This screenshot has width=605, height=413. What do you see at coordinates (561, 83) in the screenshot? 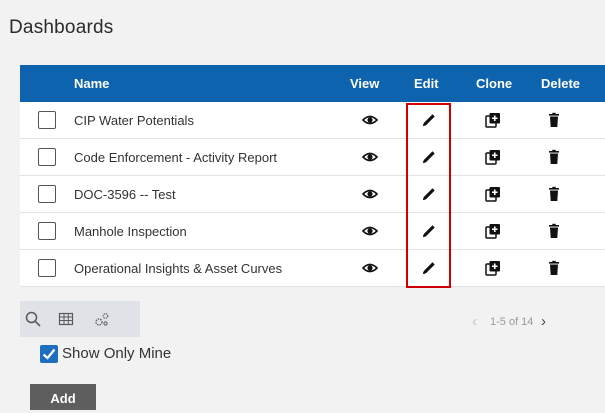
I see `delete-column-header: Delete` at bounding box center [561, 83].